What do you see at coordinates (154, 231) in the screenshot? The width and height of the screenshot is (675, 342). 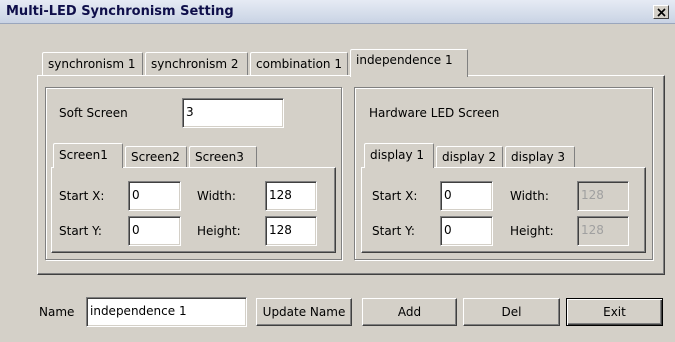 I see `soft-start-y-input: 0` at bounding box center [154, 231].